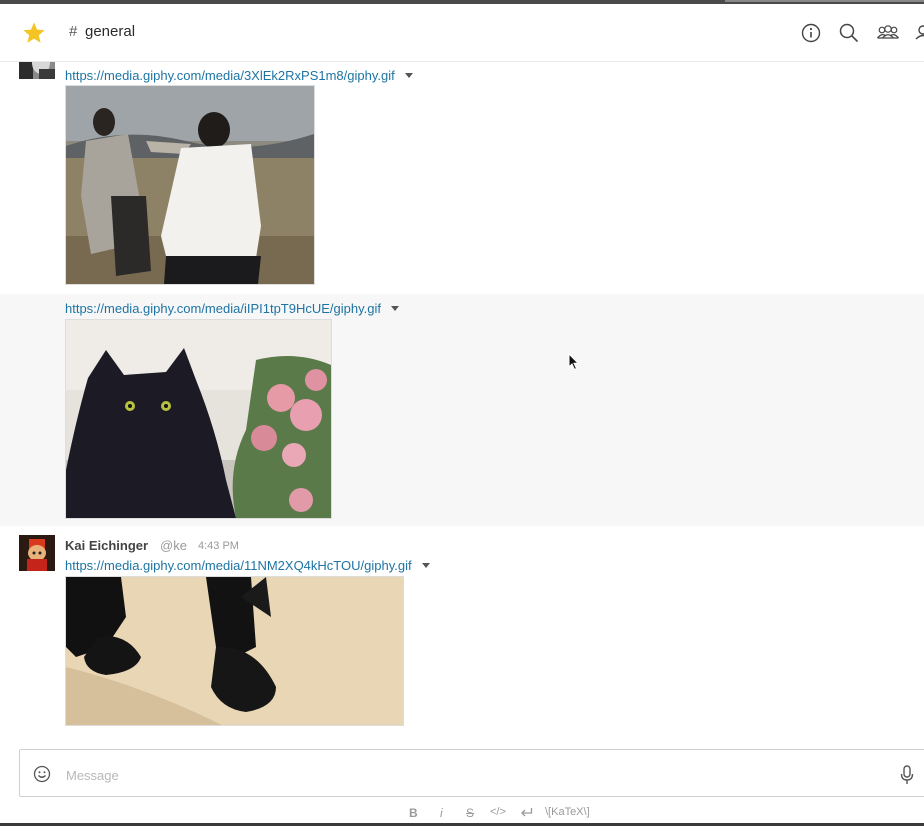  Describe the element at coordinates (888, 33) in the screenshot. I see `members-icon` at that location.